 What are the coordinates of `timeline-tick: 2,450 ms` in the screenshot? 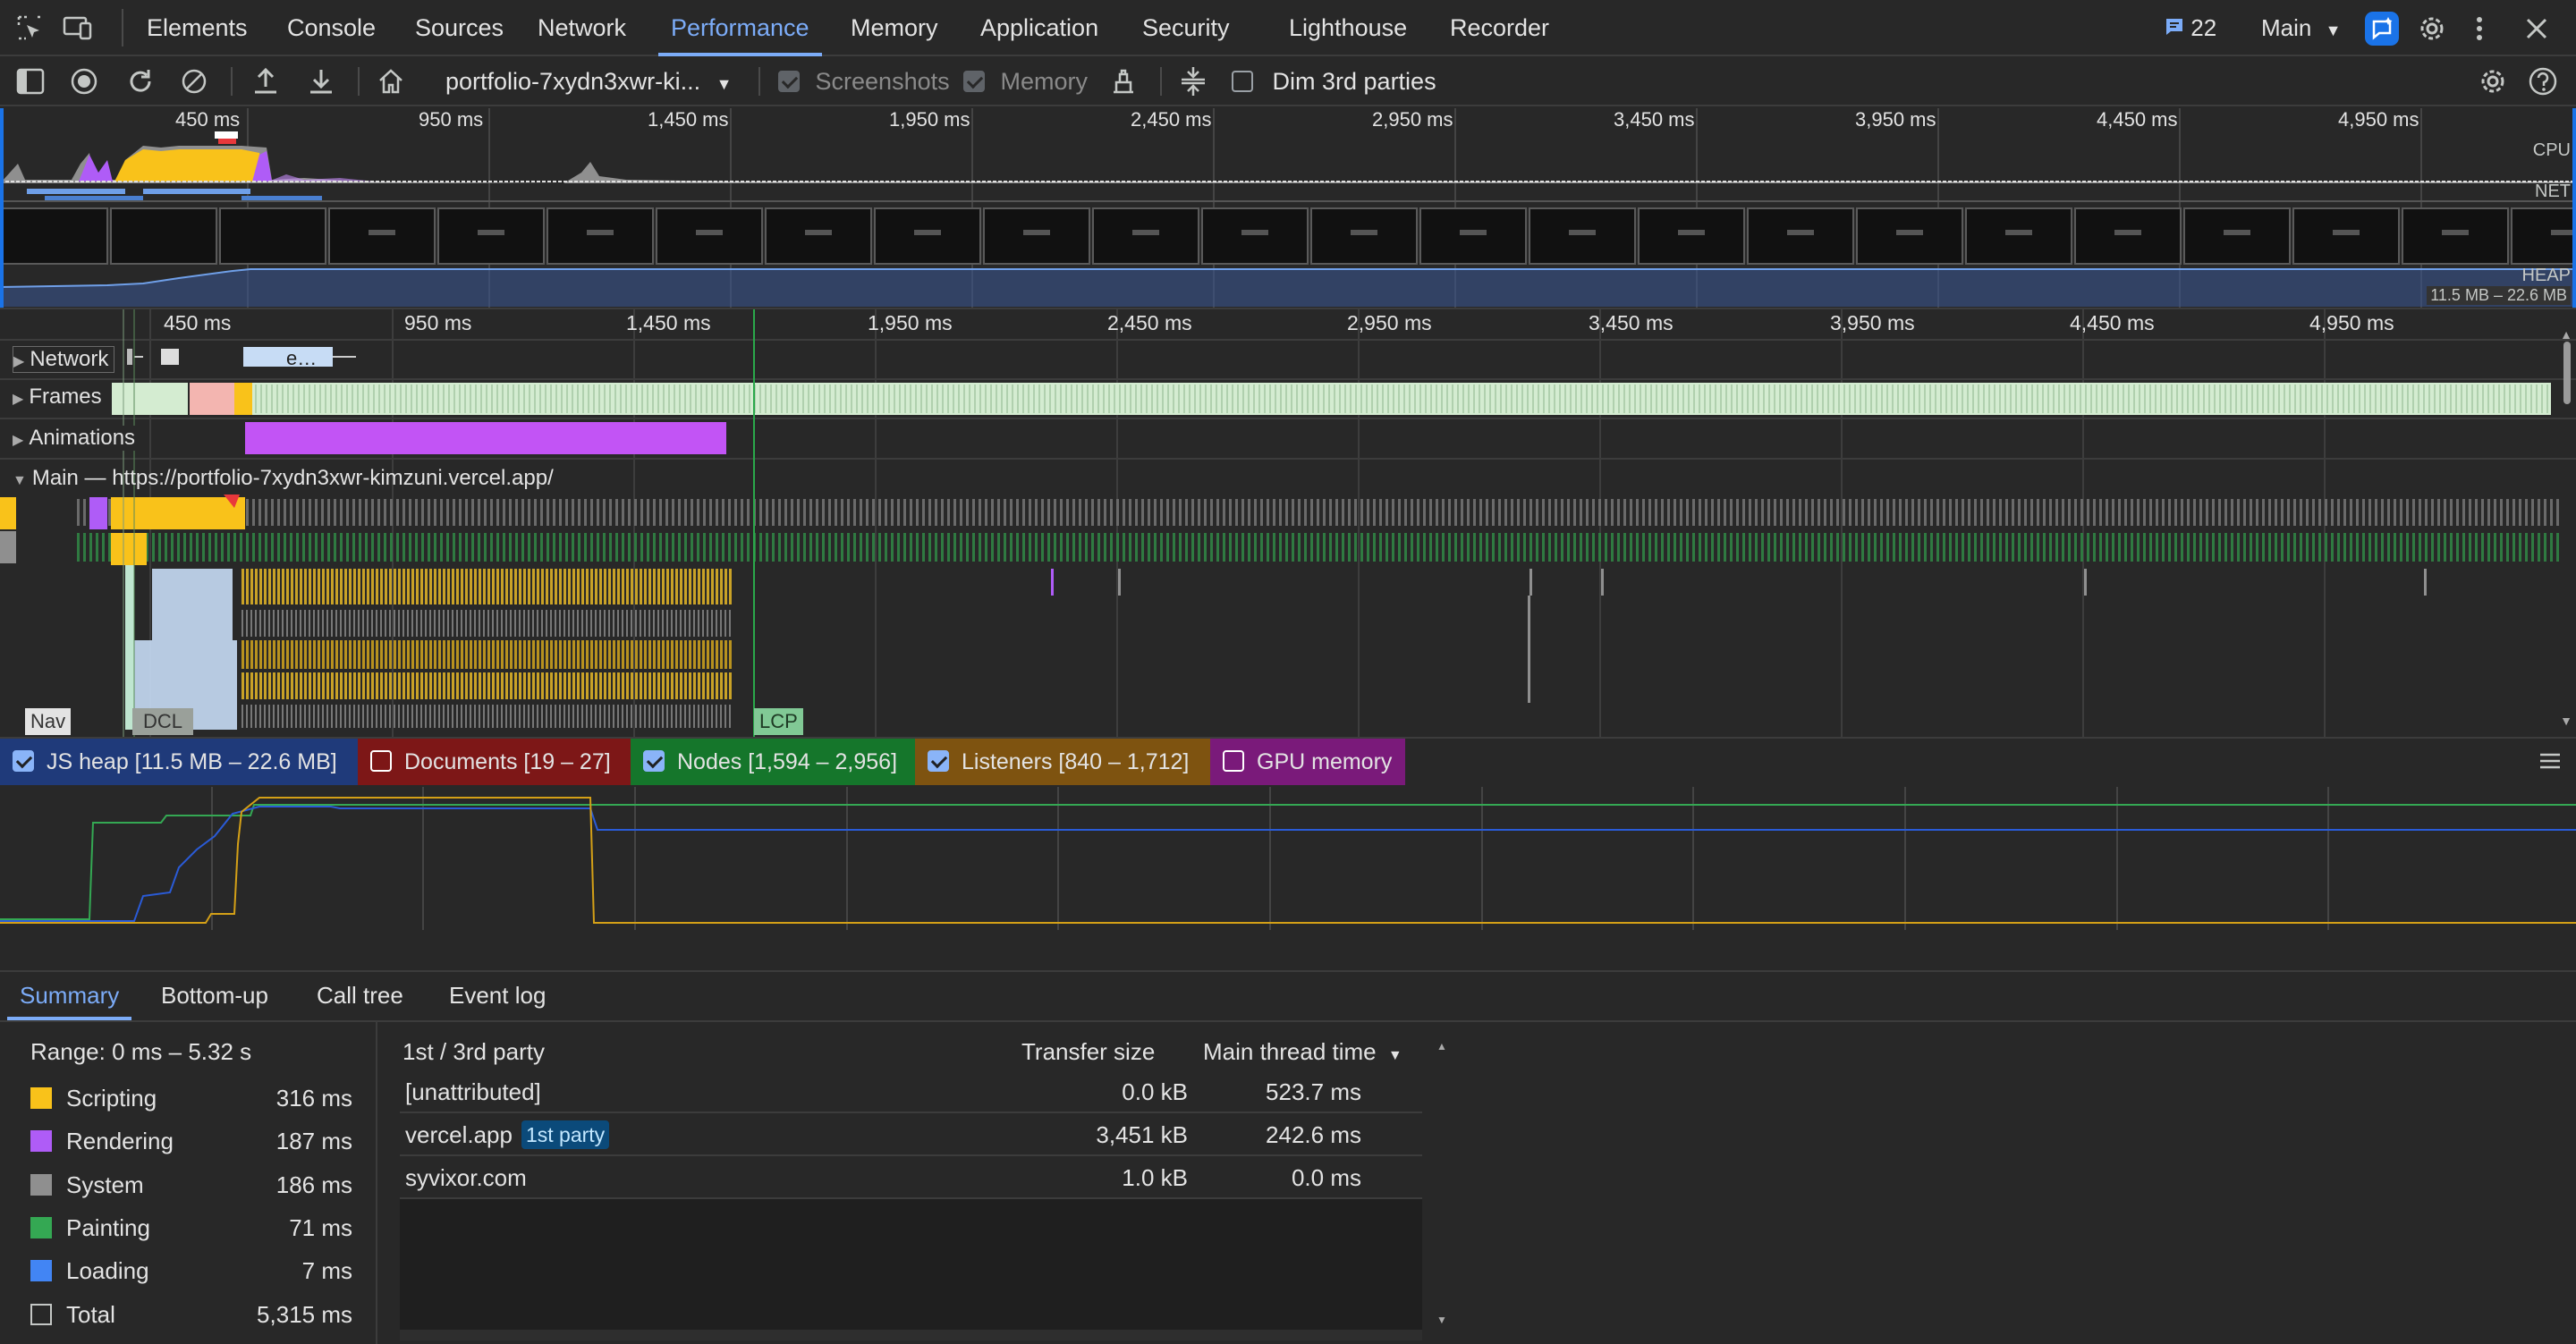 It's located at (1149, 322).